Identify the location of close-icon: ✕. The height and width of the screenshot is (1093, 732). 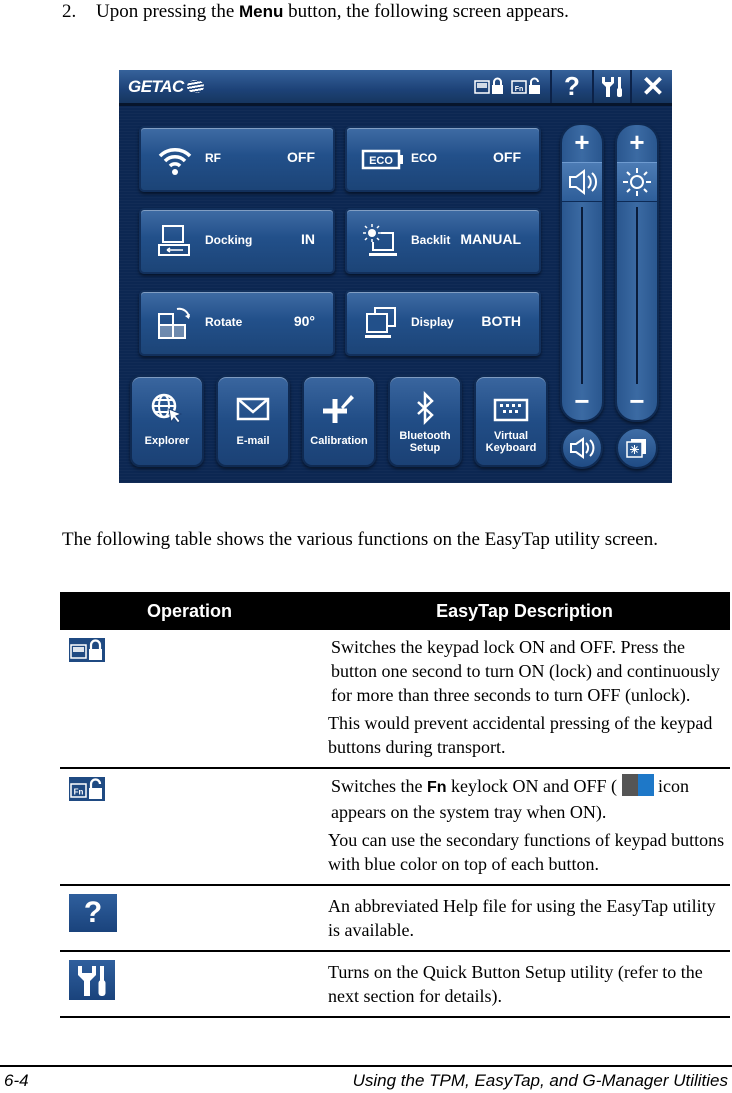
(653, 86).